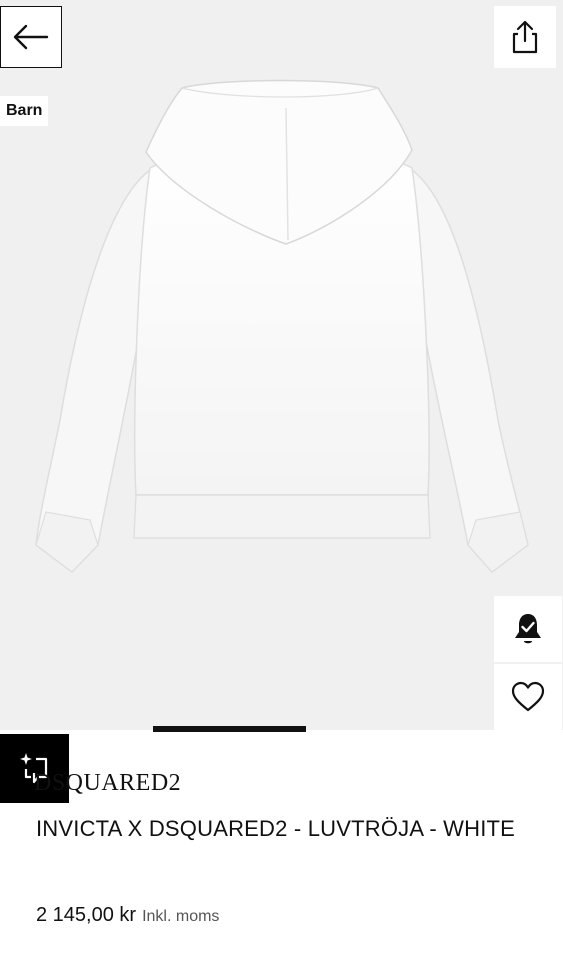  I want to click on heart-icon, so click(528, 696).